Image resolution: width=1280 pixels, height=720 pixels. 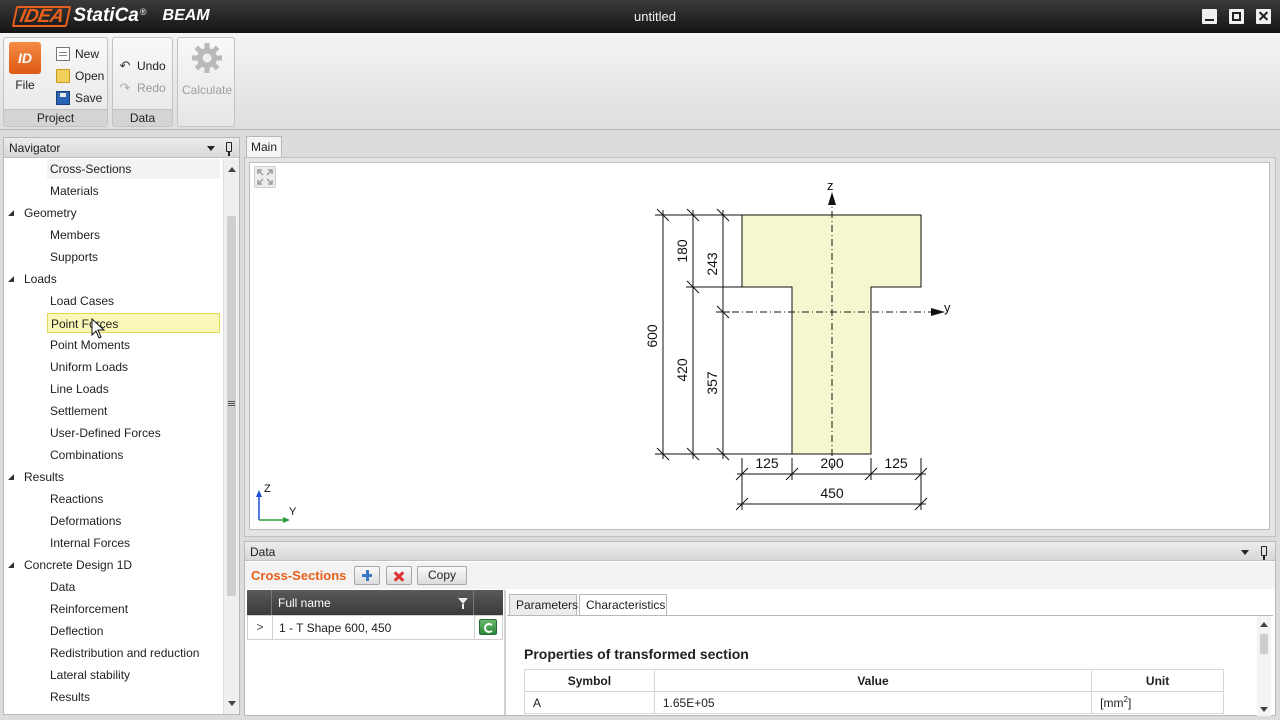 What do you see at coordinates (259, 602) in the screenshot?
I see `grid-header-expander` at bounding box center [259, 602].